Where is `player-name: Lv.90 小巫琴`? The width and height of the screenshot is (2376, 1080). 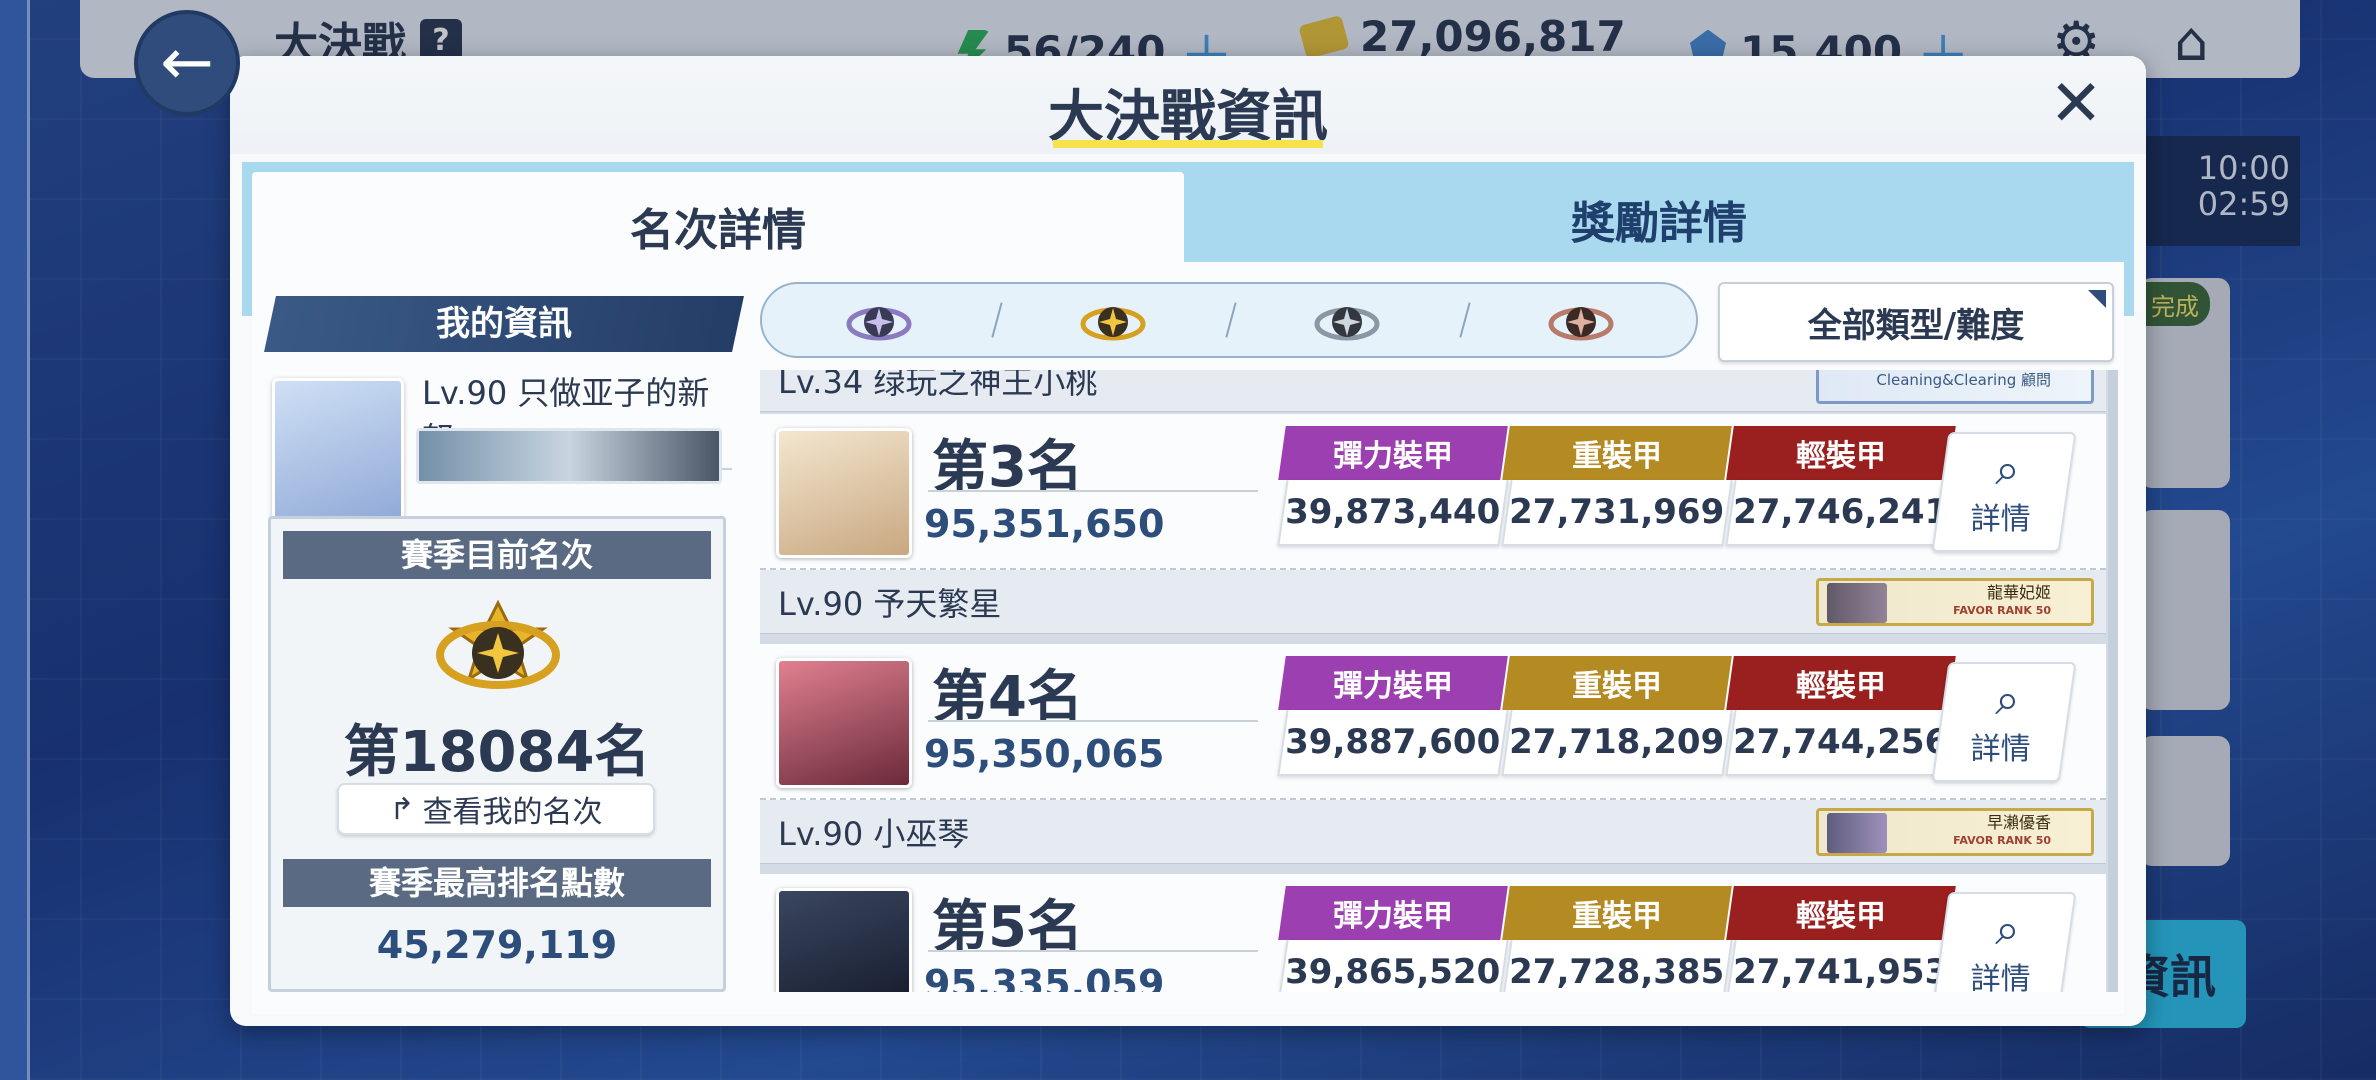
player-name: Lv.90 小巫琴 is located at coordinates (874, 833).